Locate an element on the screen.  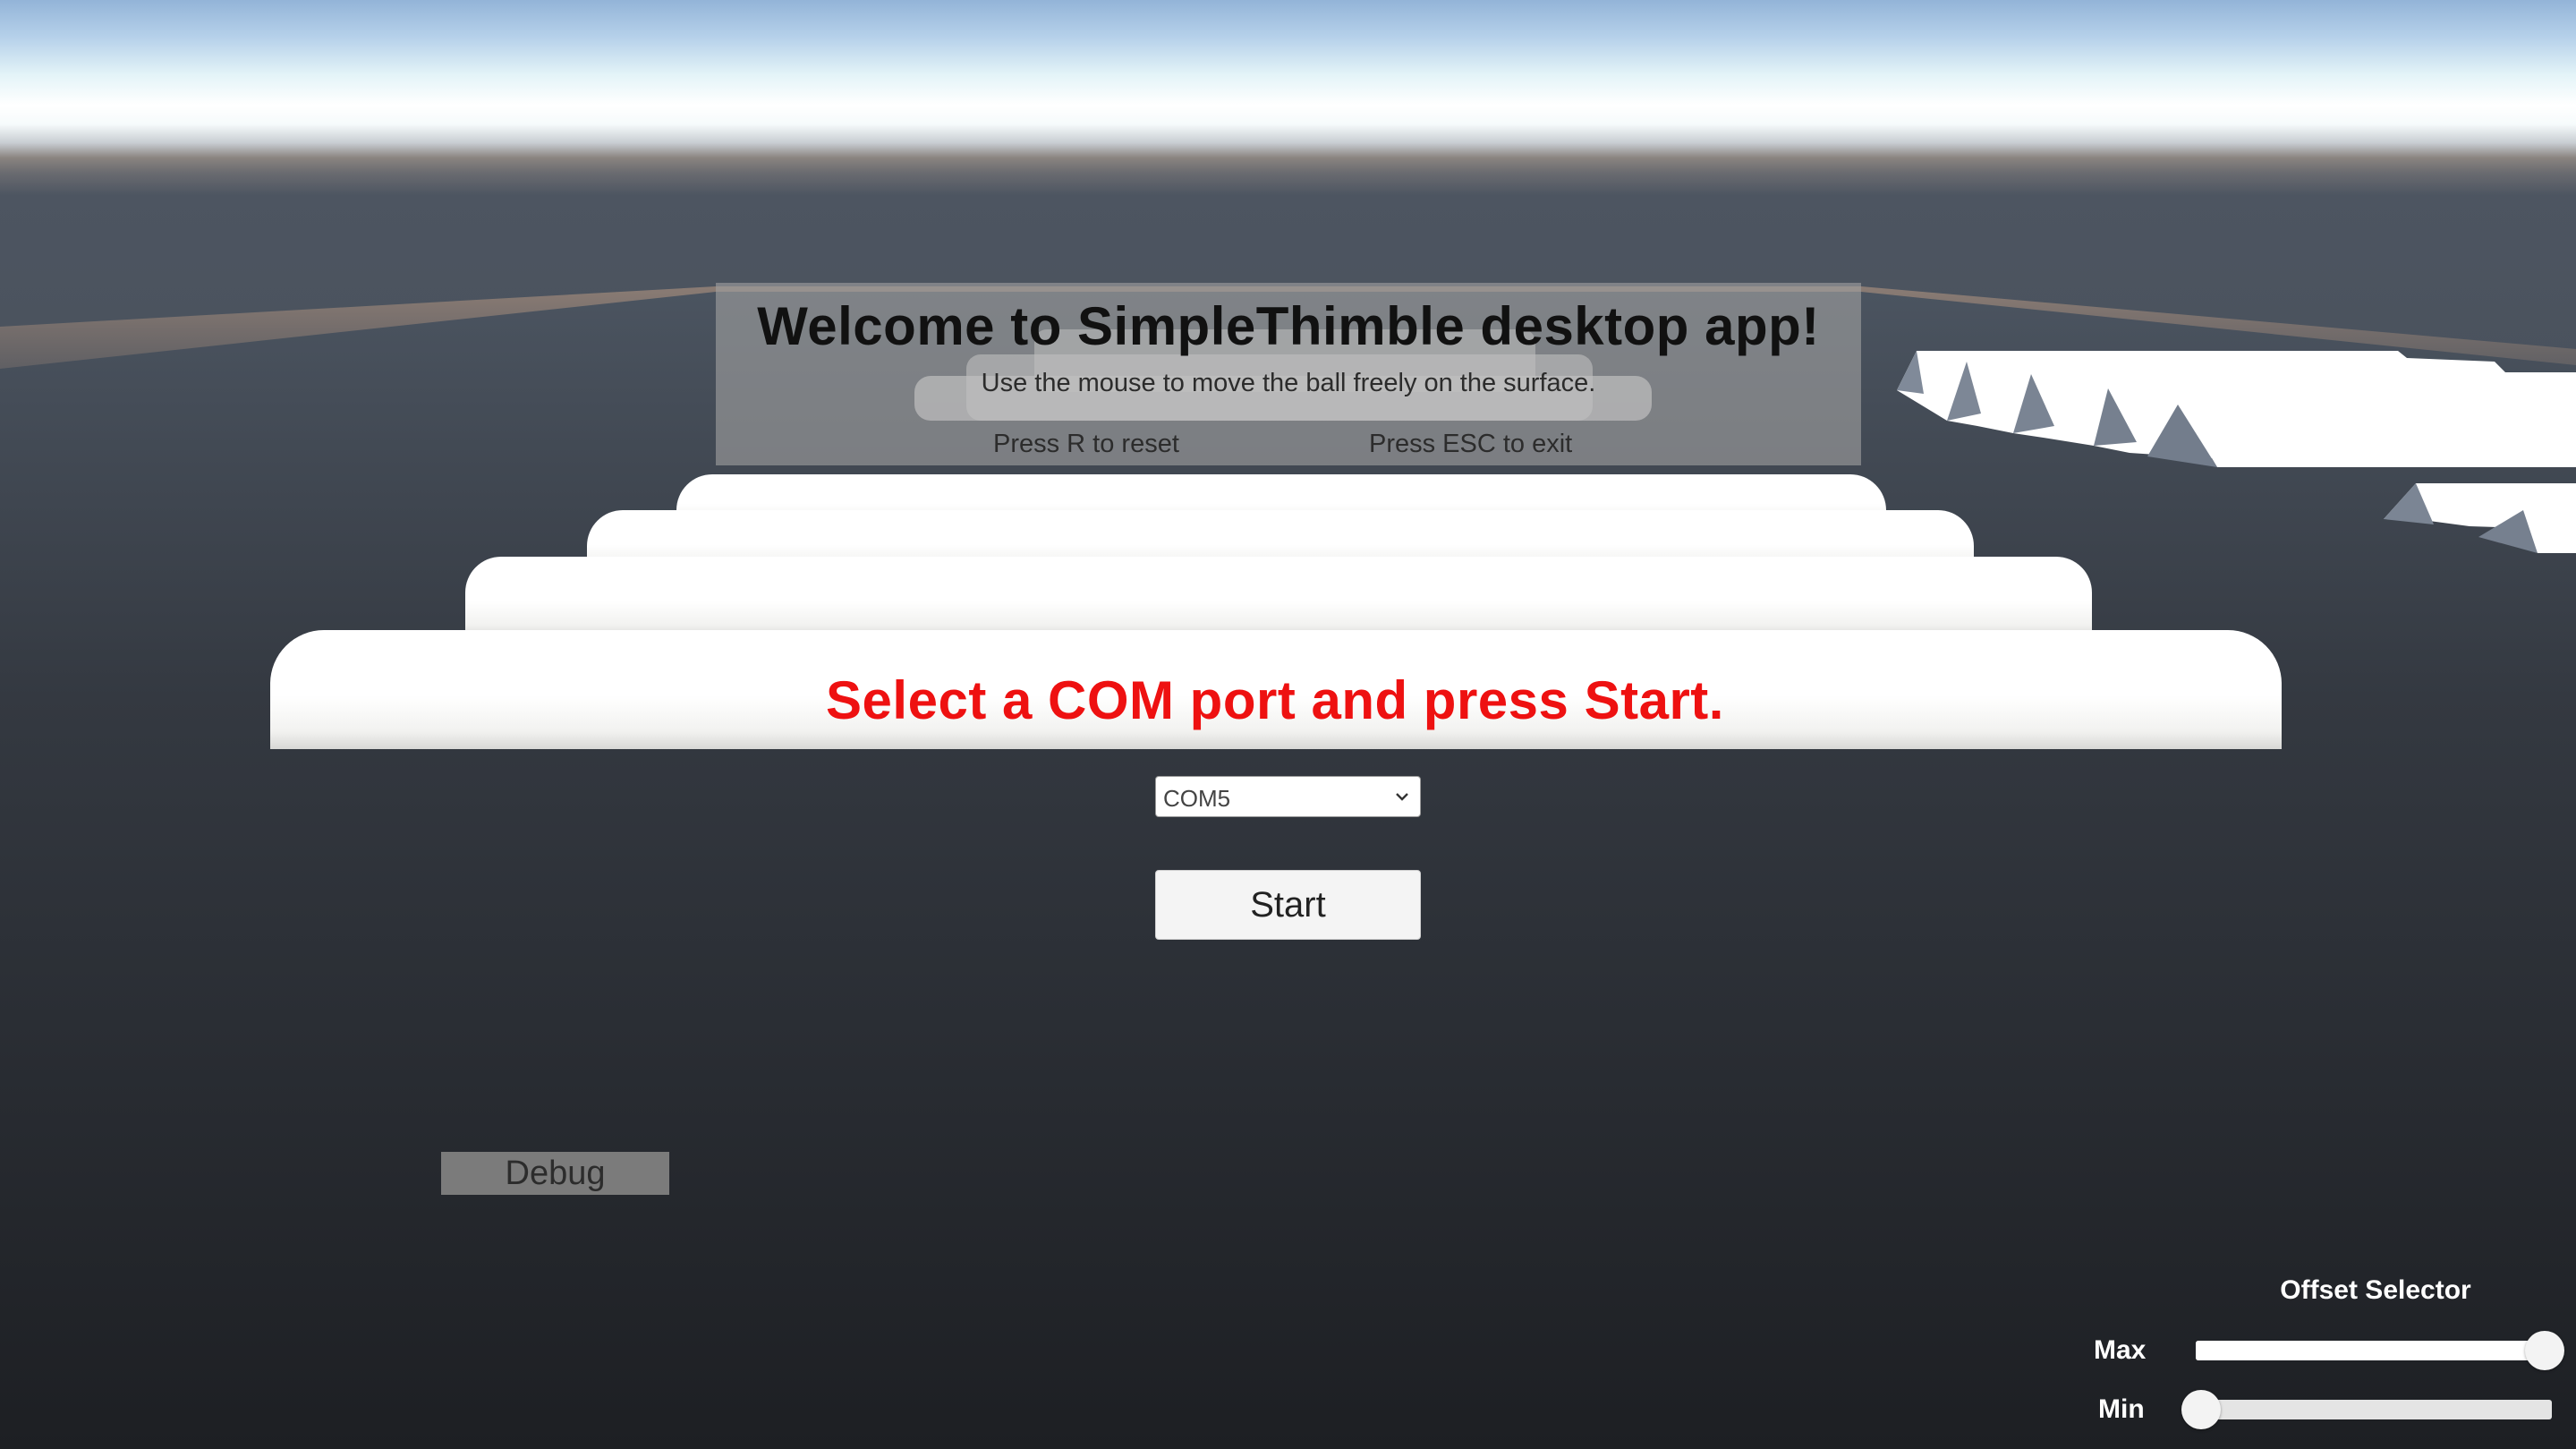
start-button: Start is located at coordinates (1288, 905).